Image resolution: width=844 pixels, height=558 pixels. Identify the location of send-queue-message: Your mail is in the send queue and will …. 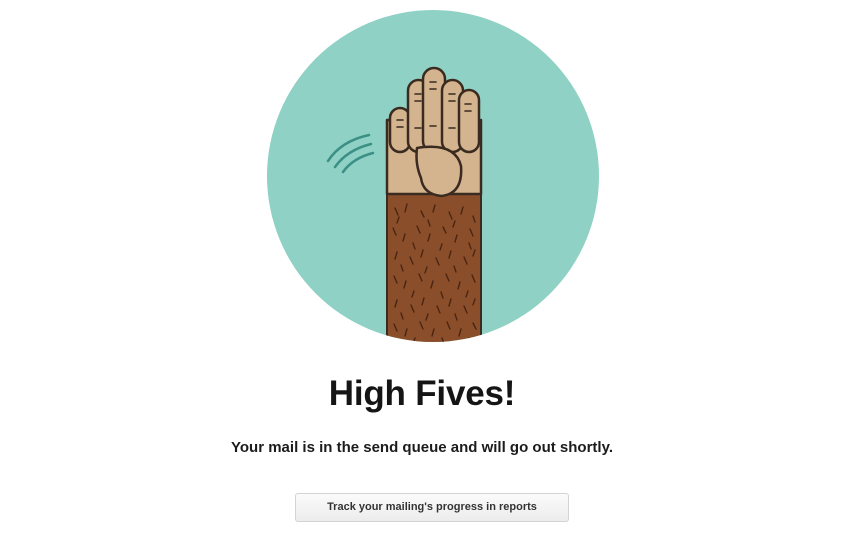
(422, 447).